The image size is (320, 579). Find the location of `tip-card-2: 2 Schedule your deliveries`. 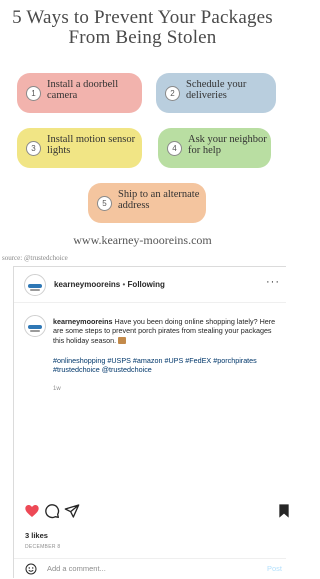

tip-card-2: 2 Schedule your deliveries is located at coordinates (216, 93).